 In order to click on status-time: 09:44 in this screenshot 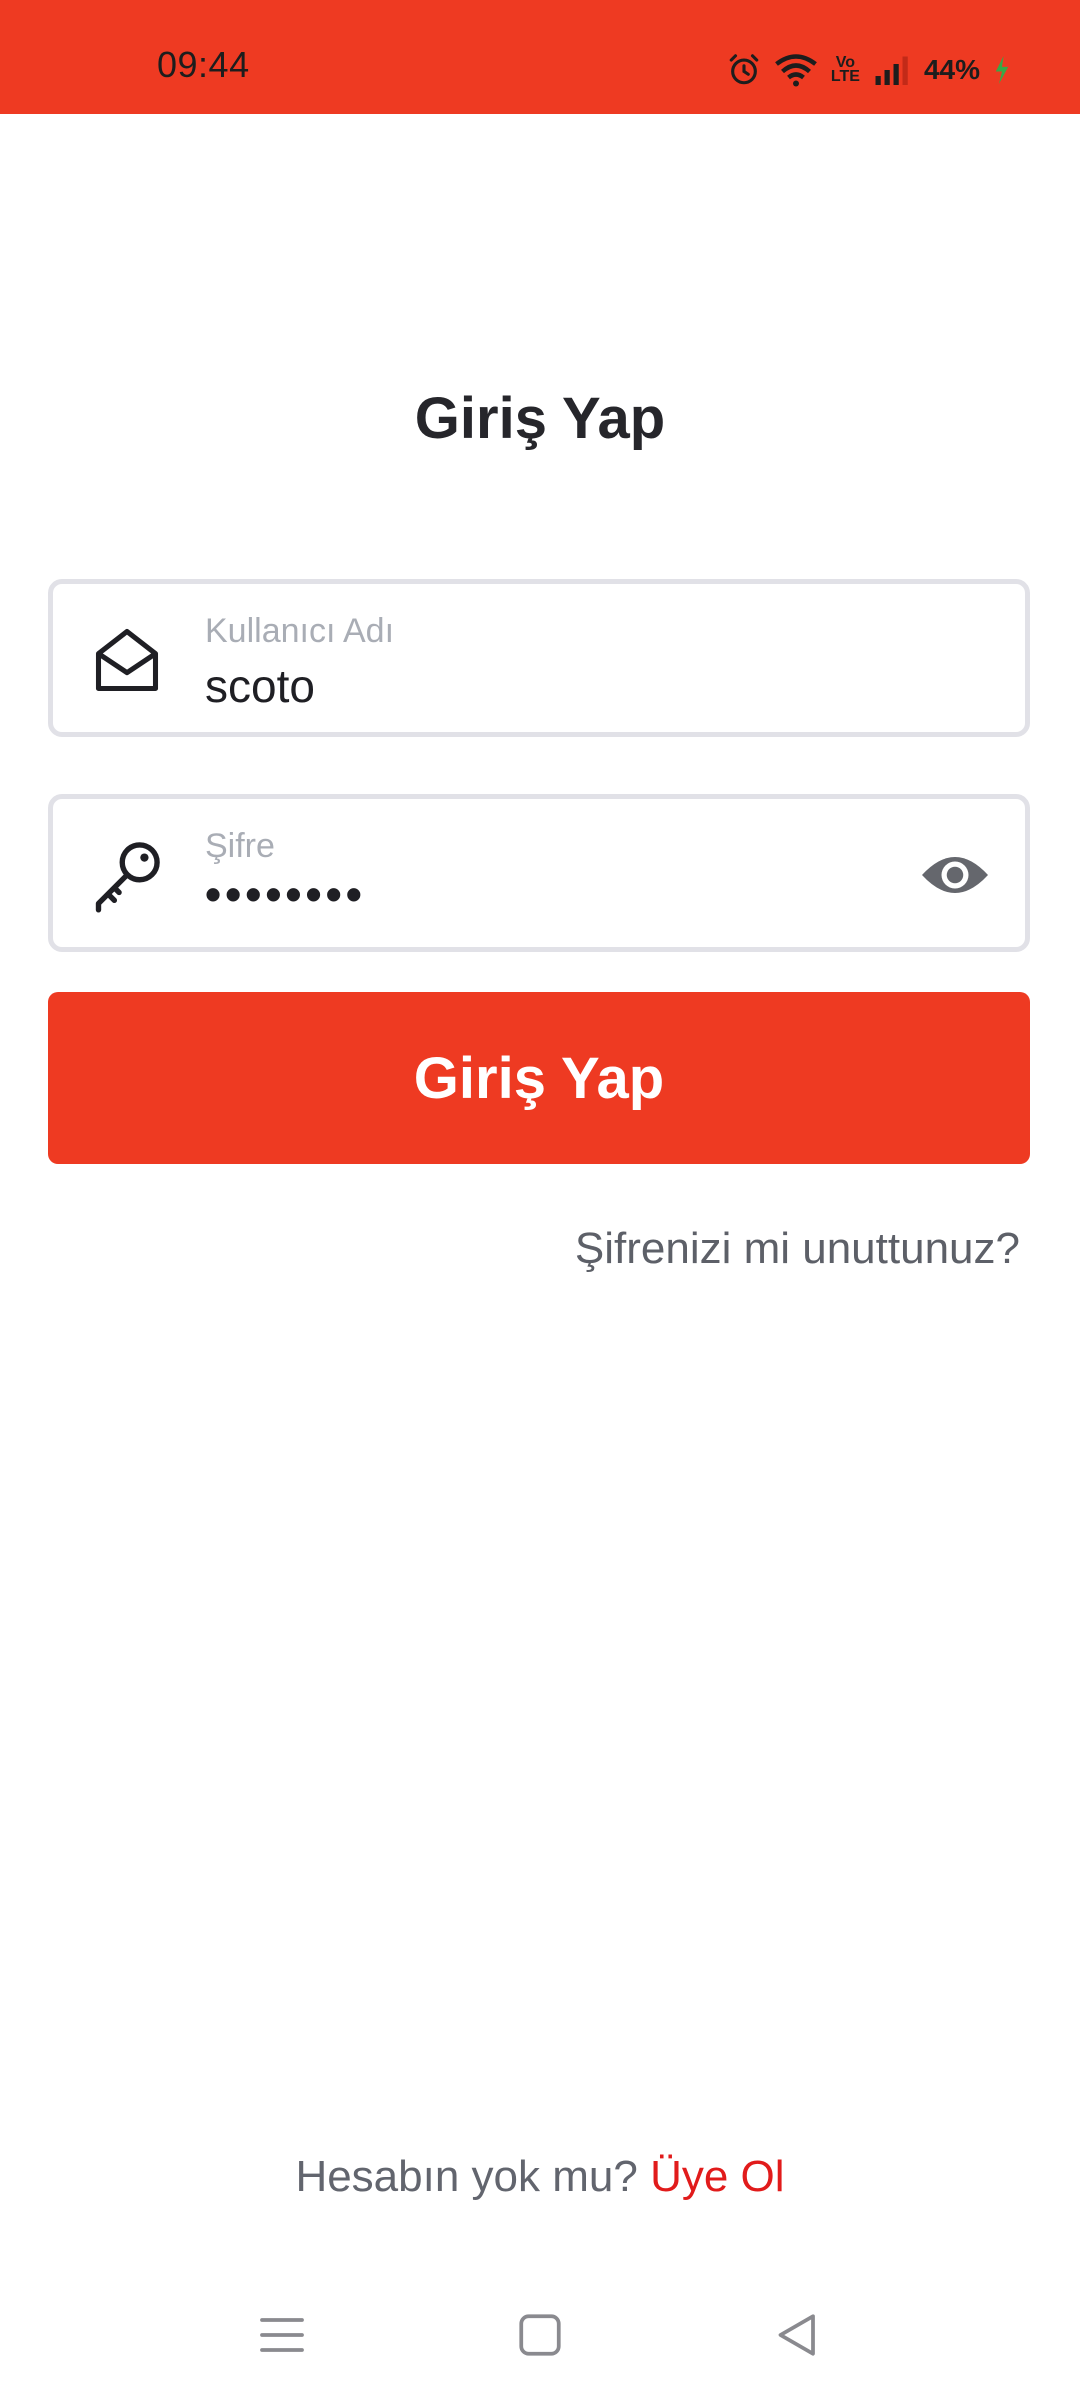, I will do `click(203, 64)`.